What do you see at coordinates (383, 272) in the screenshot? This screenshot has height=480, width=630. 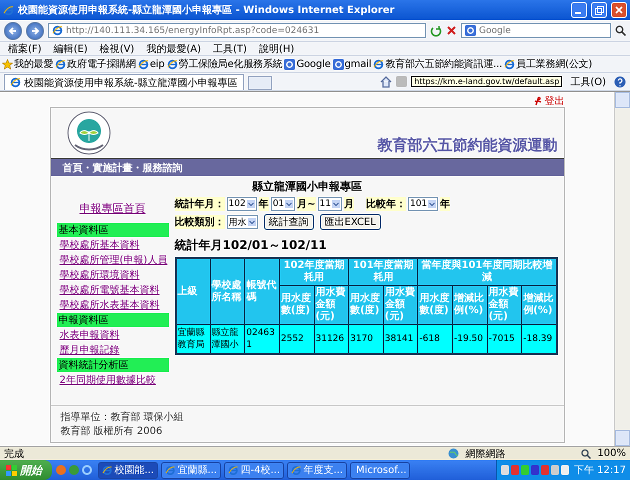 I see `group-header: 101年度當期耗用` at bounding box center [383, 272].